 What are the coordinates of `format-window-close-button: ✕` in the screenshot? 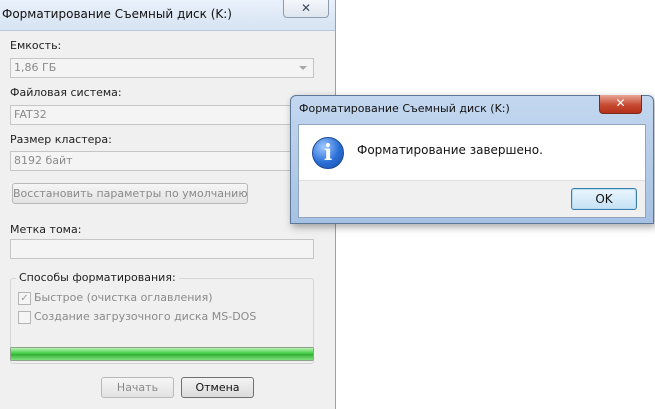 It's located at (306, 9).